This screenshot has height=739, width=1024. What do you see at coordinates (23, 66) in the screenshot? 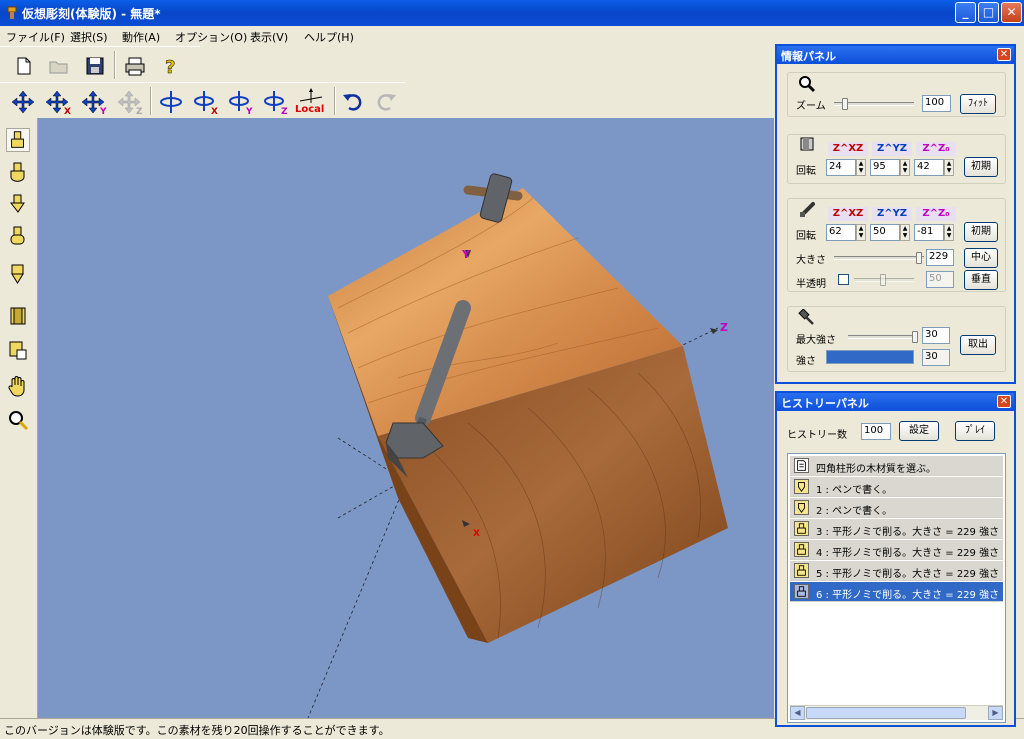
I see `new-file-icon` at bounding box center [23, 66].